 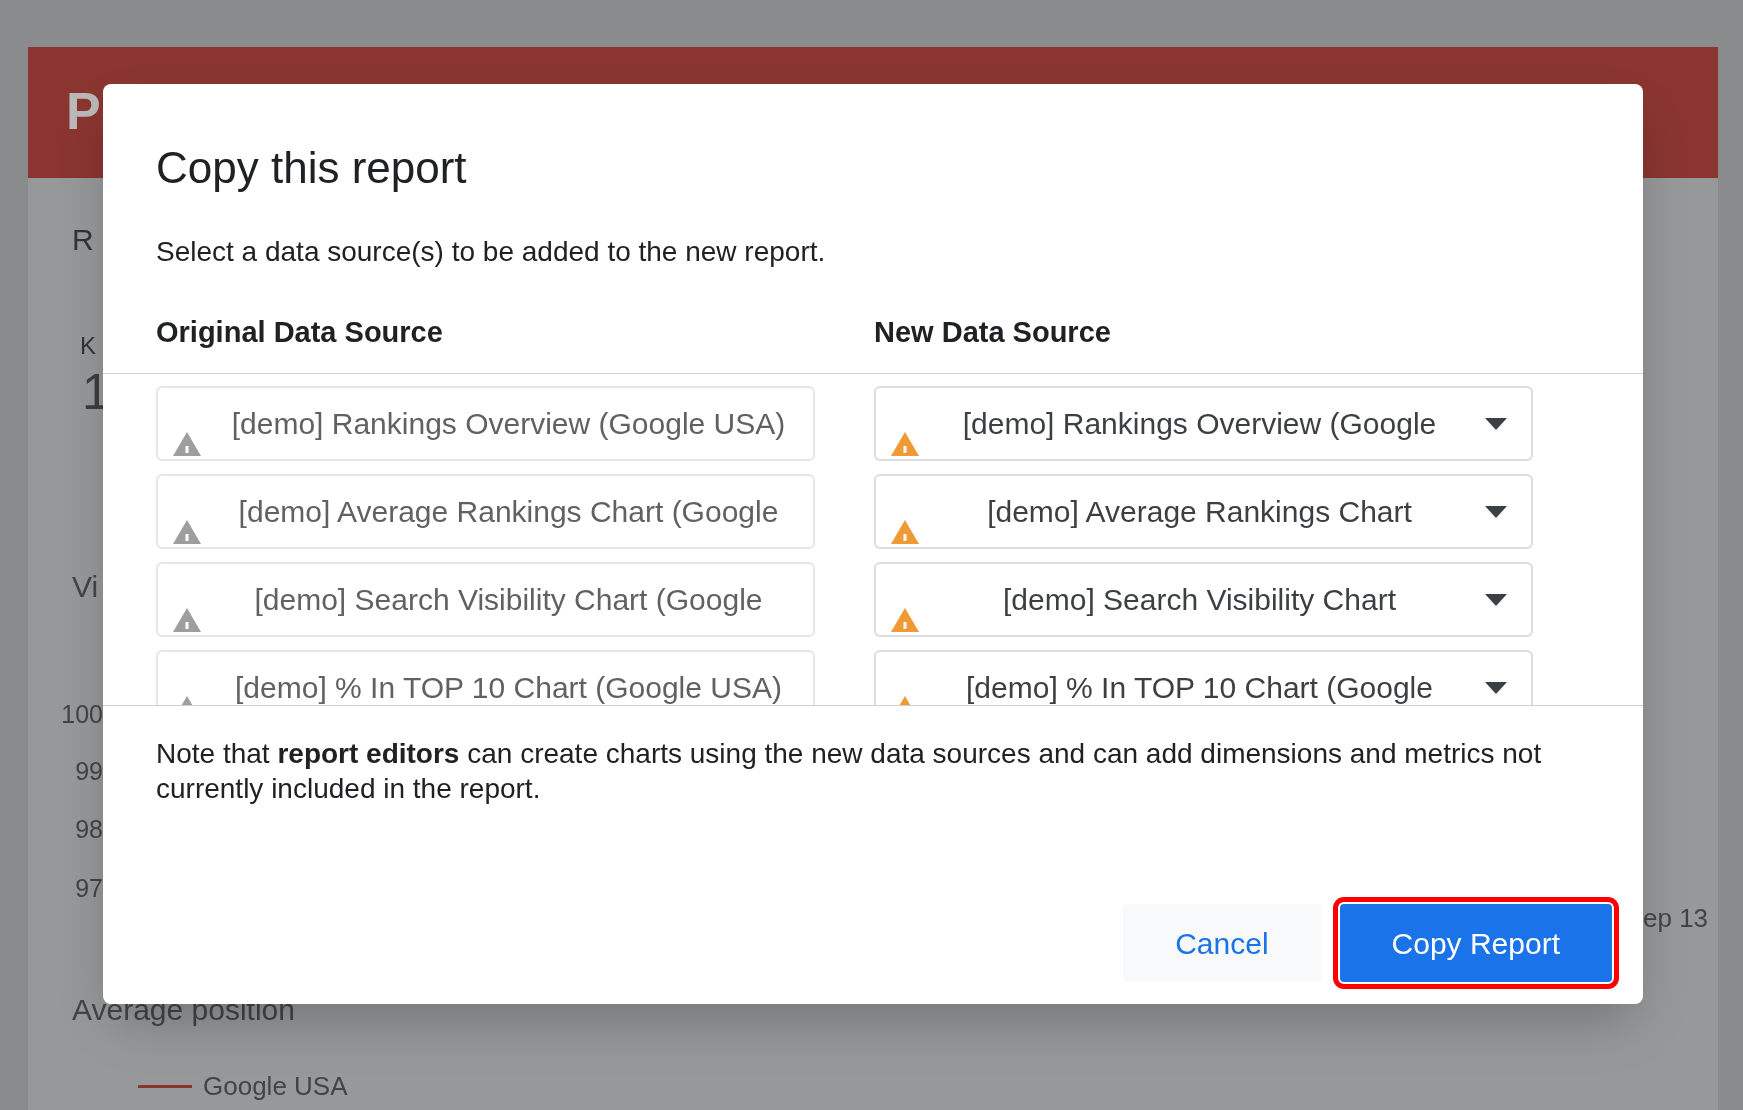 I want to click on axis-label: 98, so click(x=89, y=829).